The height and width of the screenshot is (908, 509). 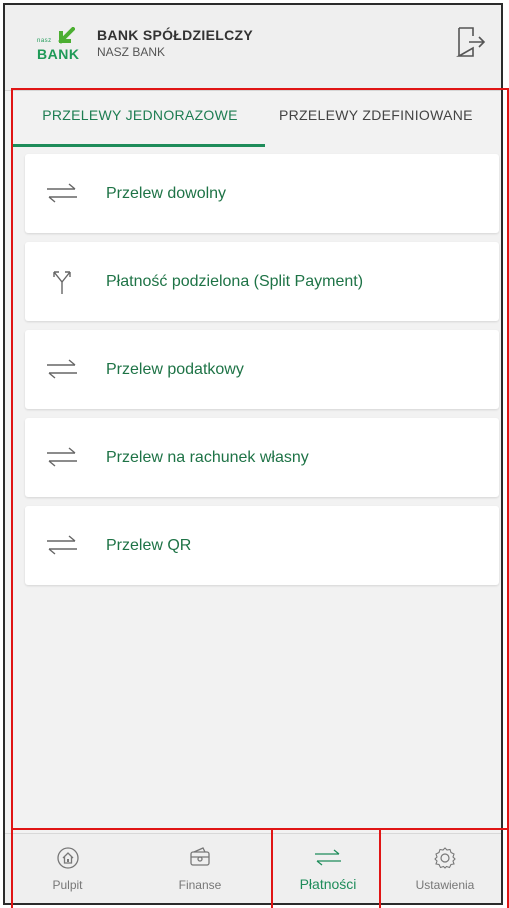 I want to click on bottom-navigation: Pulpit Finanse Płatności Ustawienia, so click(x=253, y=868).